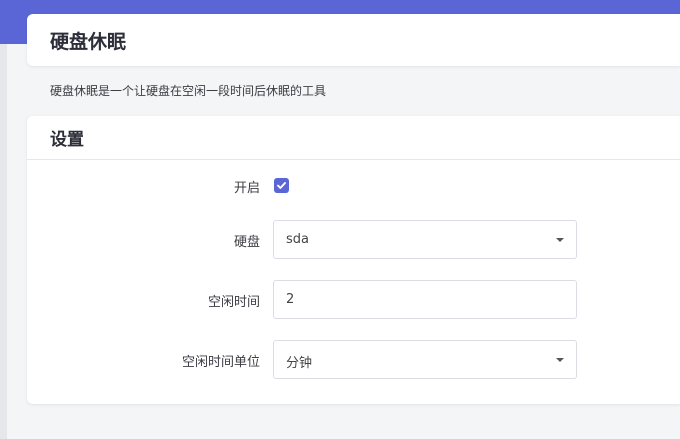 The image size is (680, 439). Describe the element at coordinates (3, 219) in the screenshot. I see `left-edge` at that location.